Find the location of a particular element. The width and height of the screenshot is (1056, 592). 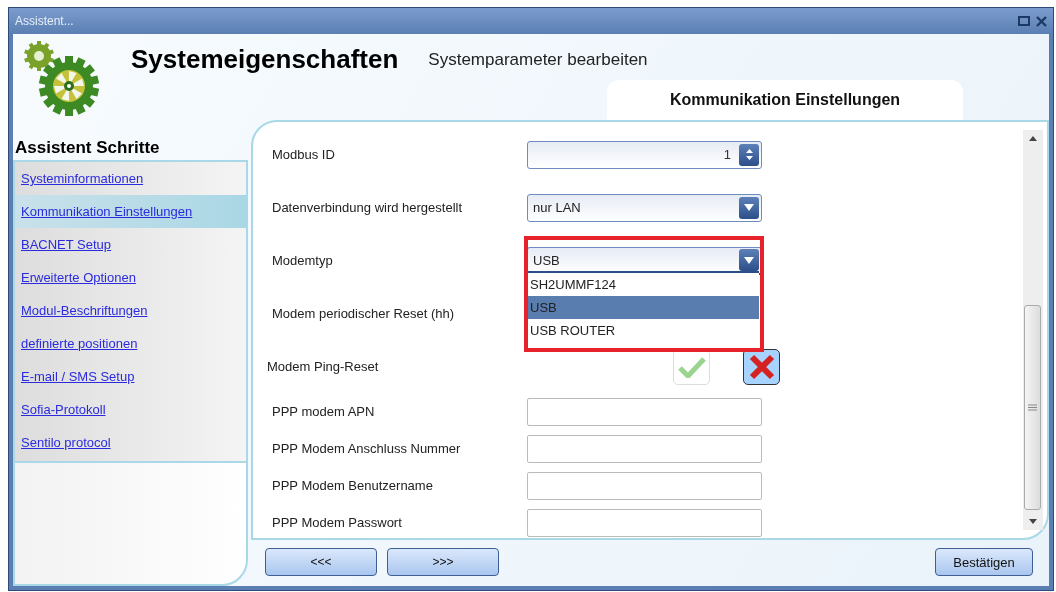

back-button: <<< is located at coordinates (321, 562).